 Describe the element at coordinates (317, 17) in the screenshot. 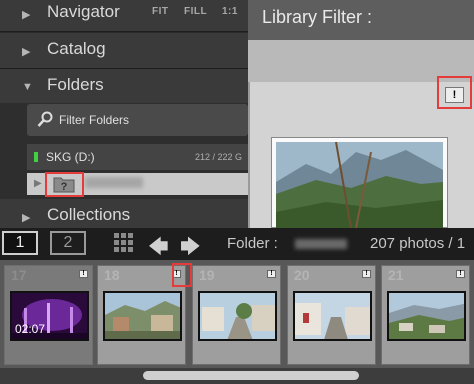

I see `library-filter-title: Library Filter :` at that location.